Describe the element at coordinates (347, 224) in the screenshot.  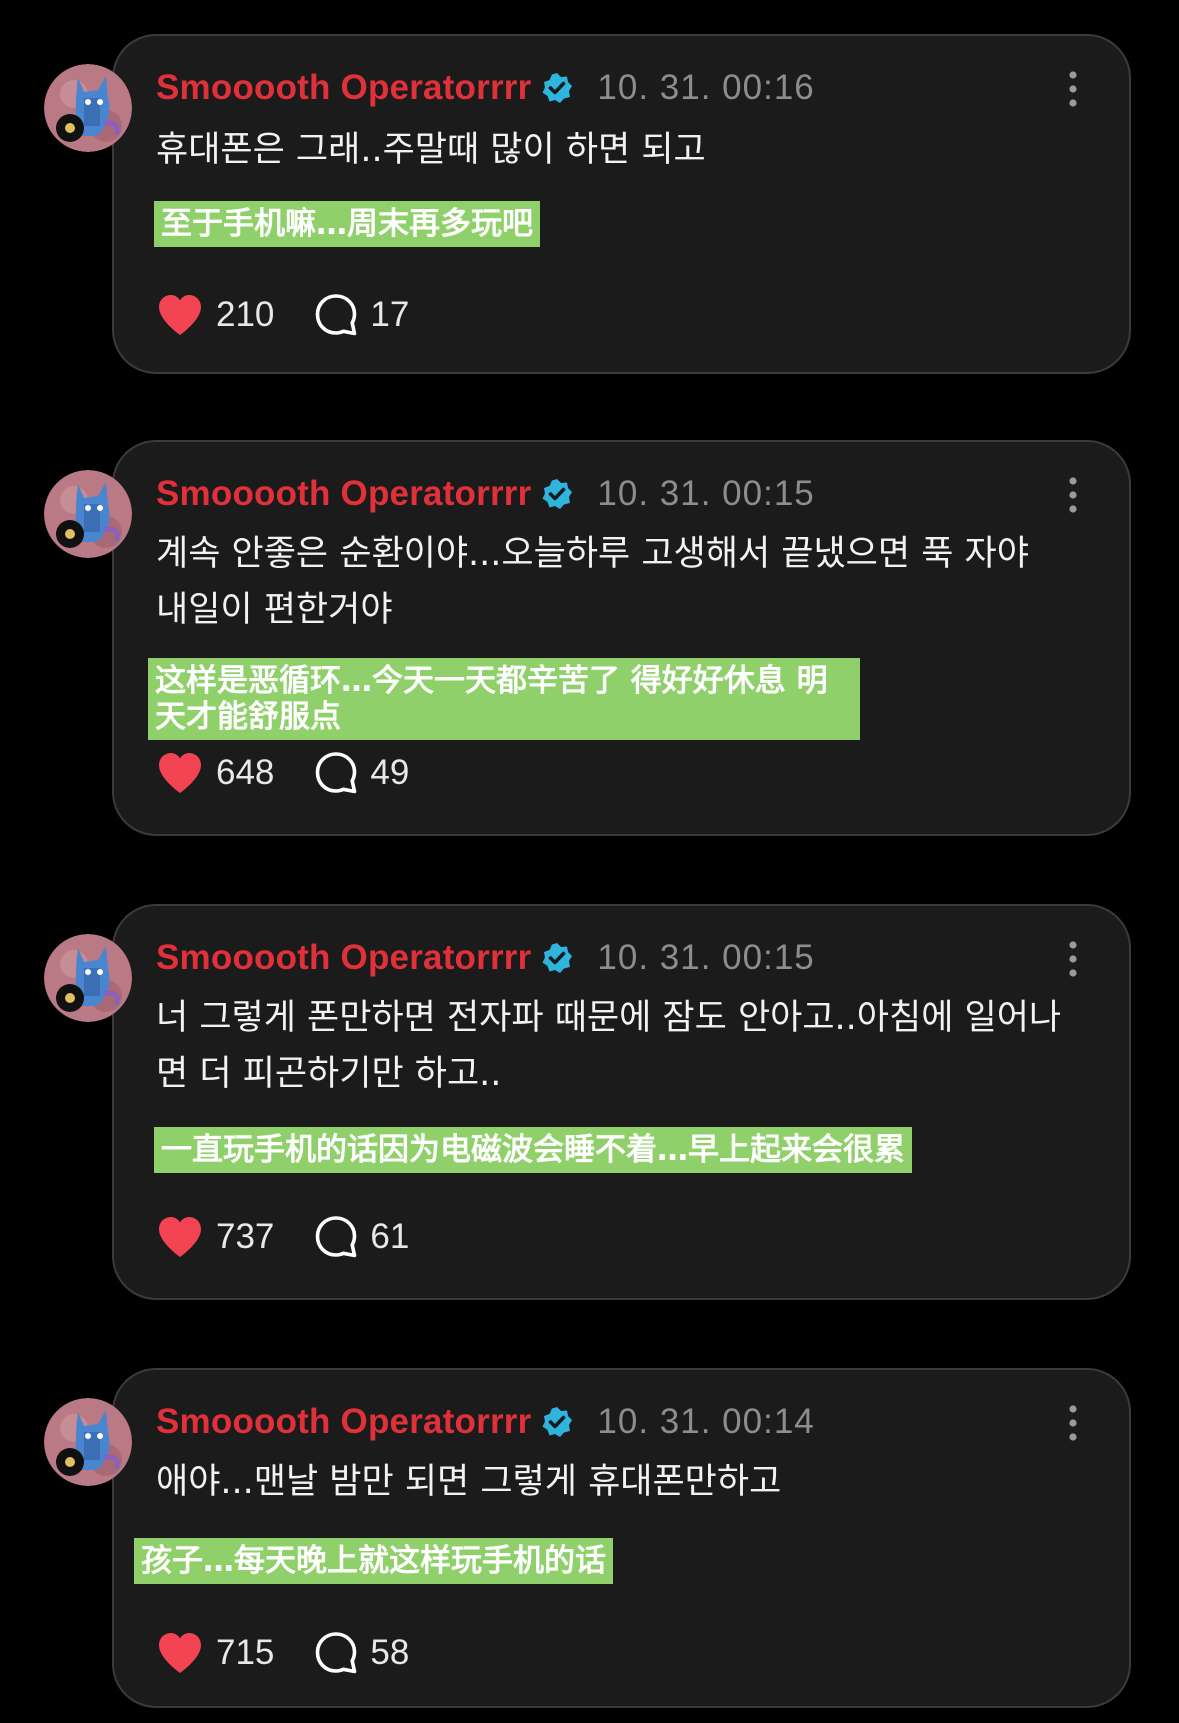
I see `translation-highlight: 至于手机嘛…周末再多玩吧` at that location.